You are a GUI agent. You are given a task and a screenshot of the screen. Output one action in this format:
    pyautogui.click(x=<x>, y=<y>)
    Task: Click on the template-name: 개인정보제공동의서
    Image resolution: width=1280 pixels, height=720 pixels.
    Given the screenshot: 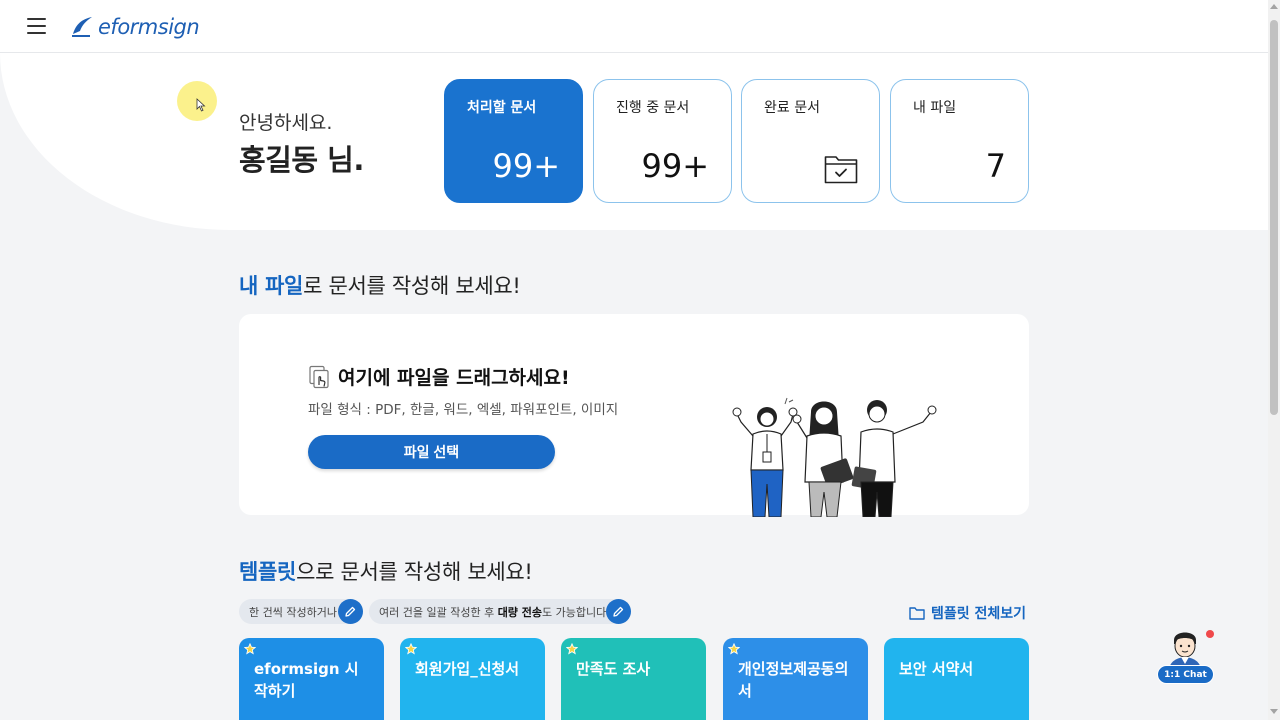 What is the action you would take?
    pyautogui.click(x=793, y=680)
    